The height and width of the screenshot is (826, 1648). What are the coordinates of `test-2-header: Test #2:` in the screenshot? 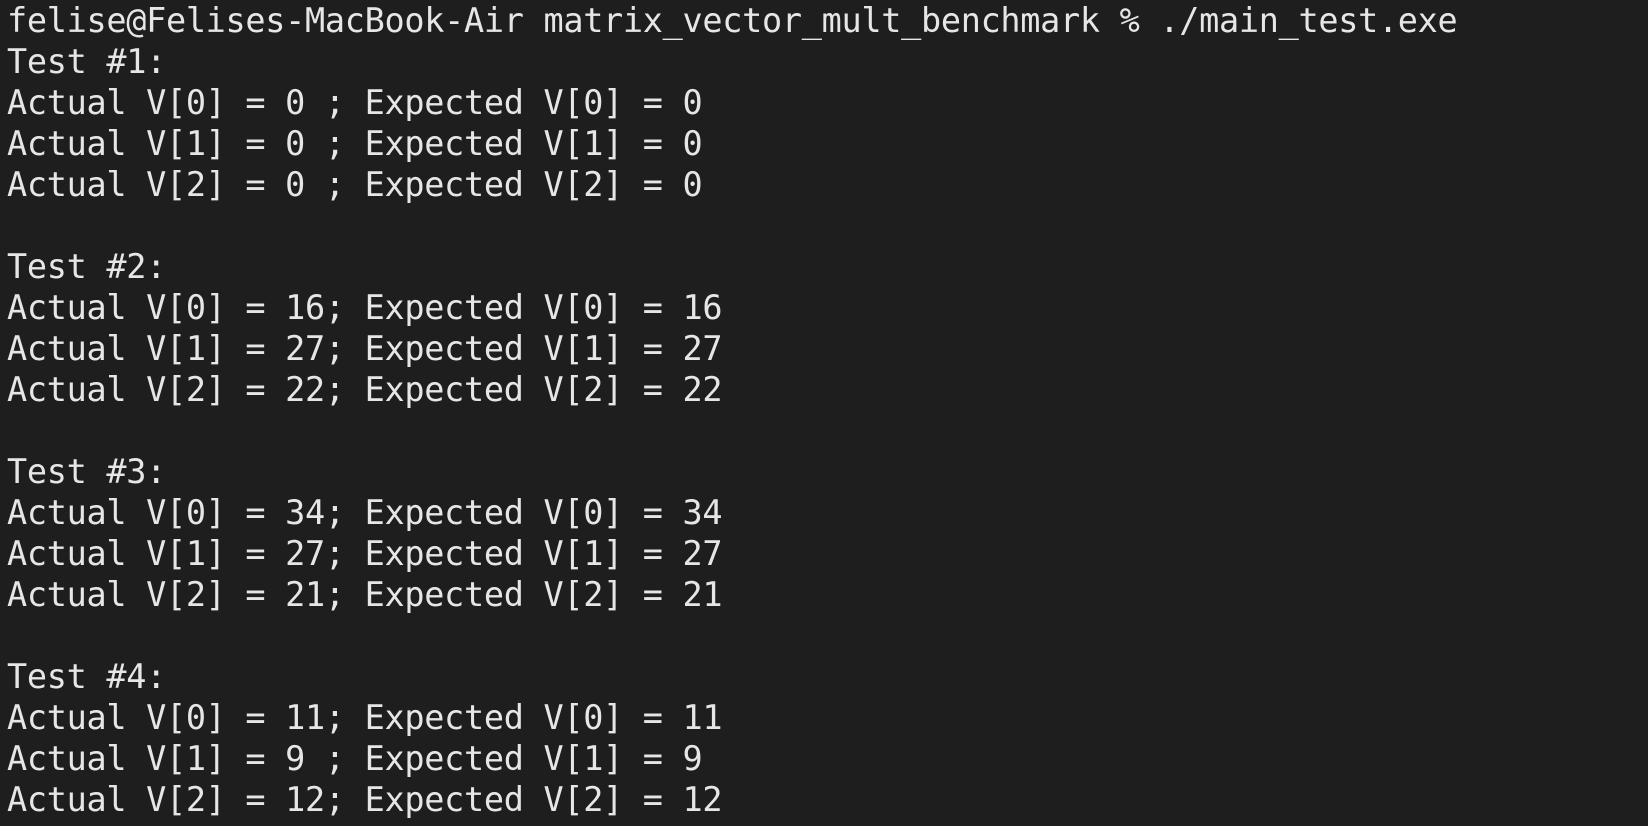 It's located at (86, 266).